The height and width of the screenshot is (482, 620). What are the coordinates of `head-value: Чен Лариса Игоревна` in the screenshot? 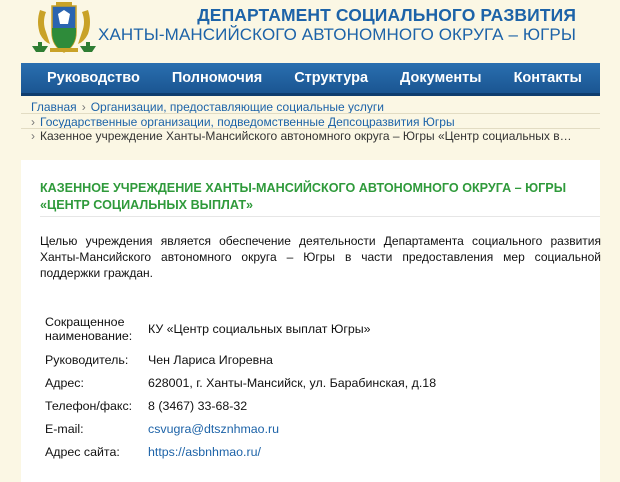 It's located at (210, 359).